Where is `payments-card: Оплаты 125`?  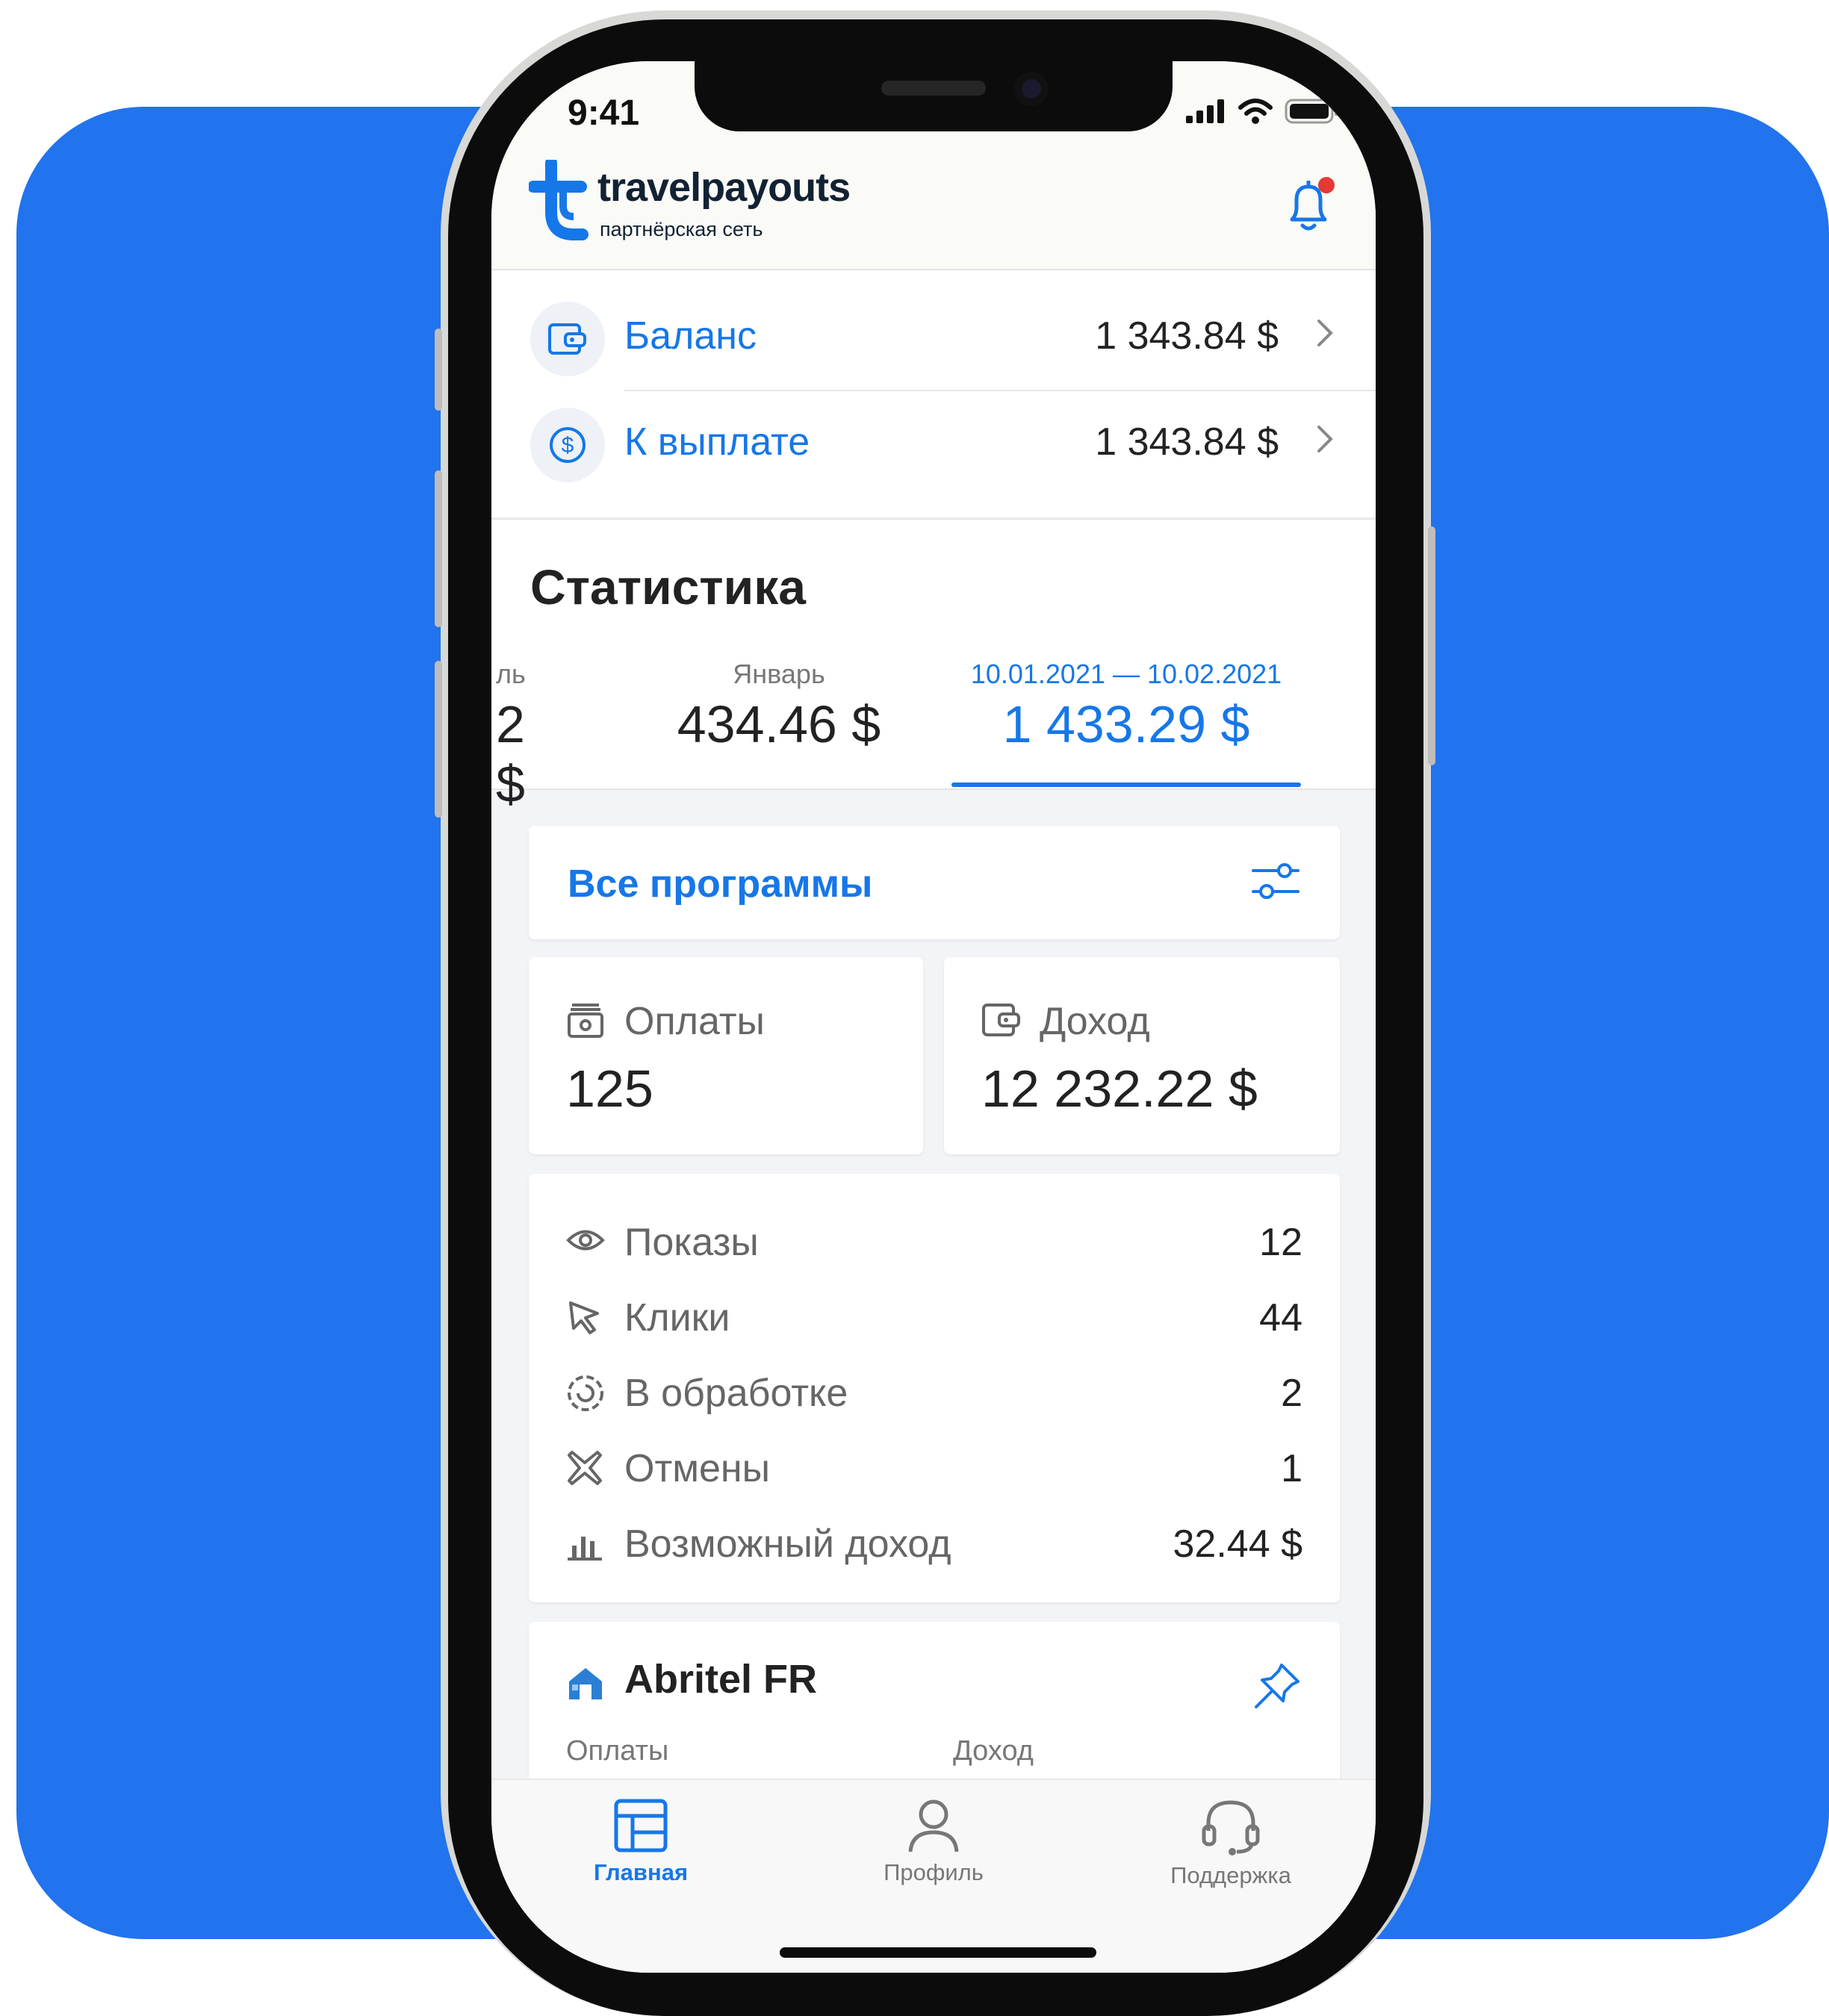
payments-card: Оплаты 125 is located at coordinates (726, 1055).